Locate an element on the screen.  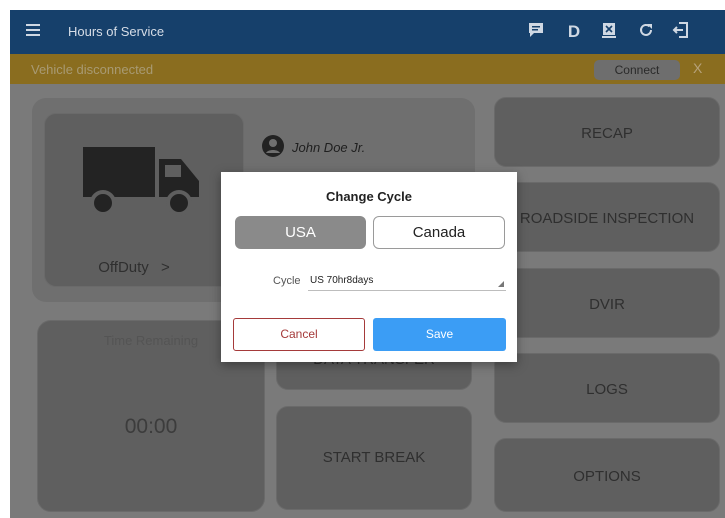
dismiss-status-button: X is located at coordinates (697, 68).